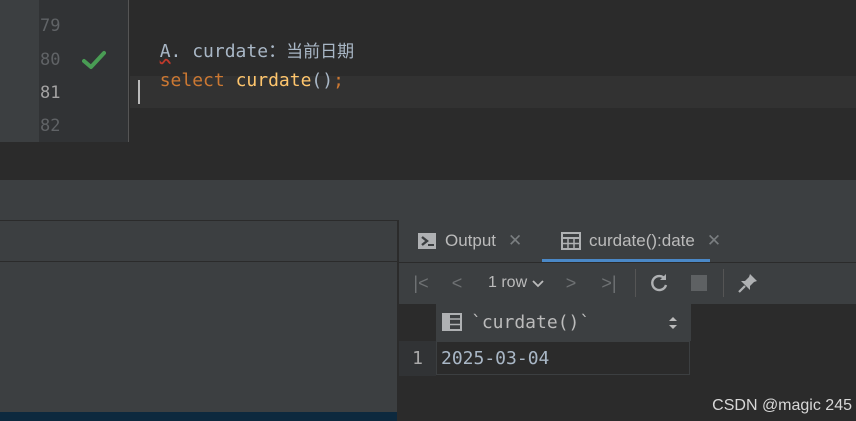  I want to click on panel-divider-band, so click(428, 200).